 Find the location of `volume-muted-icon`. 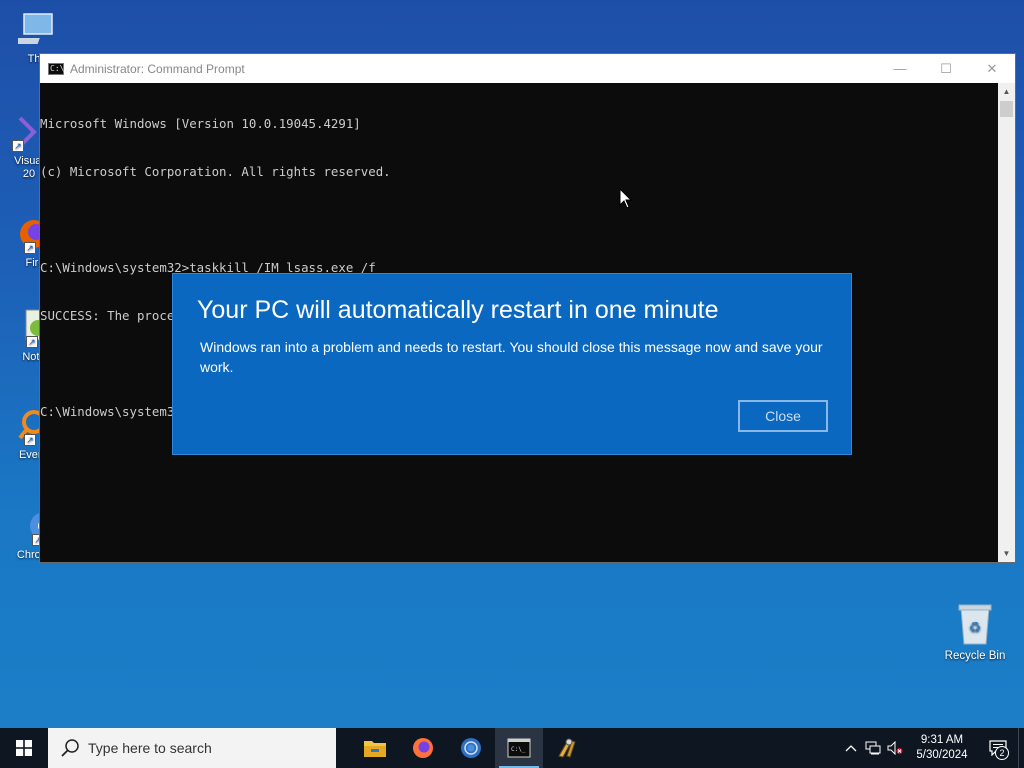

volume-muted-icon is located at coordinates (895, 748).